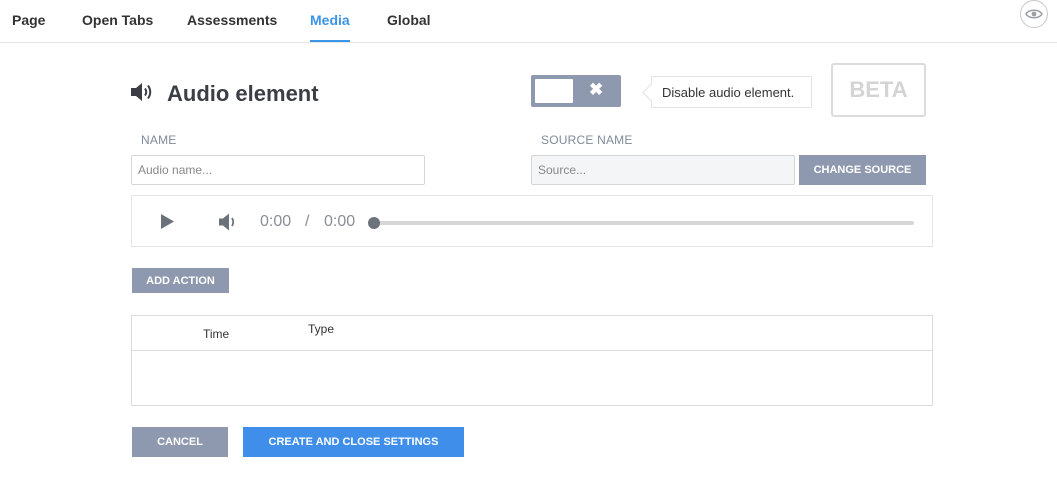  I want to click on table-header: Time Type, so click(532, 333).